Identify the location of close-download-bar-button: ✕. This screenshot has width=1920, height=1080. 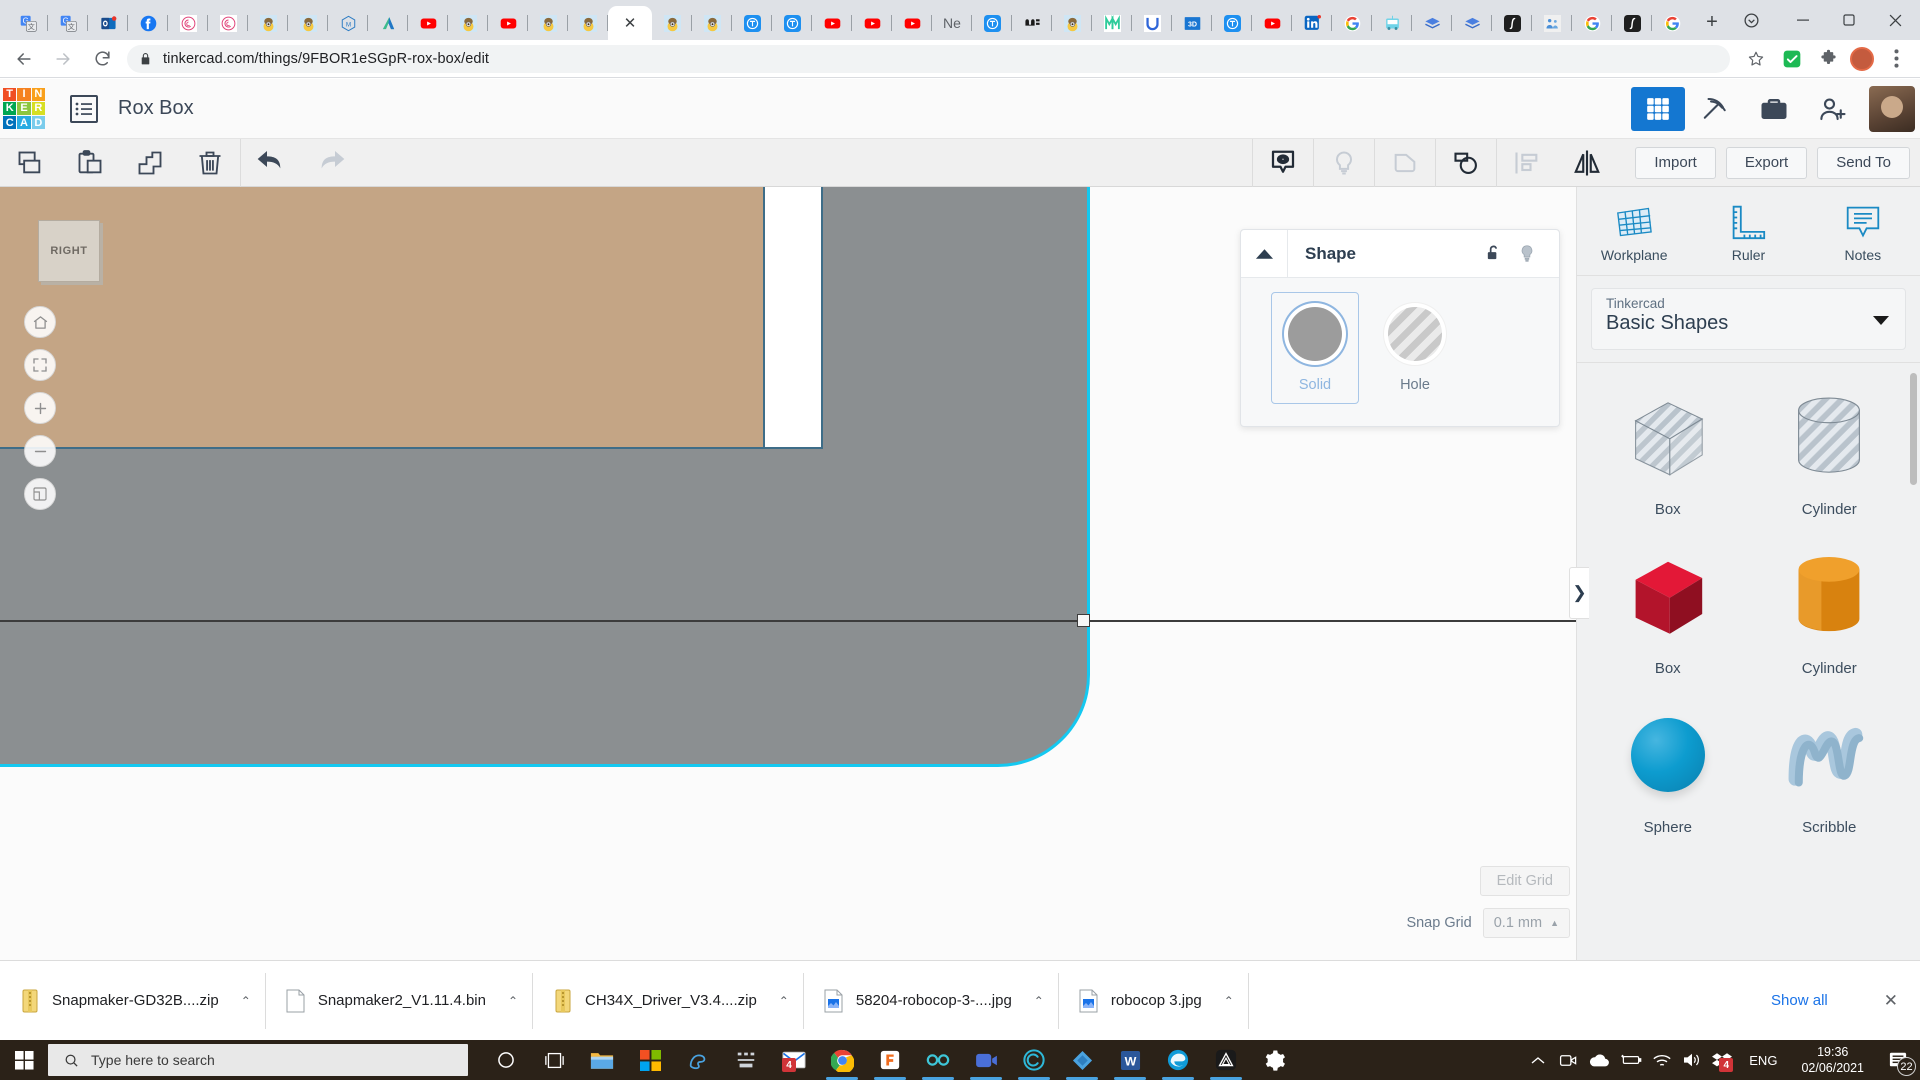
(1891, 1001).